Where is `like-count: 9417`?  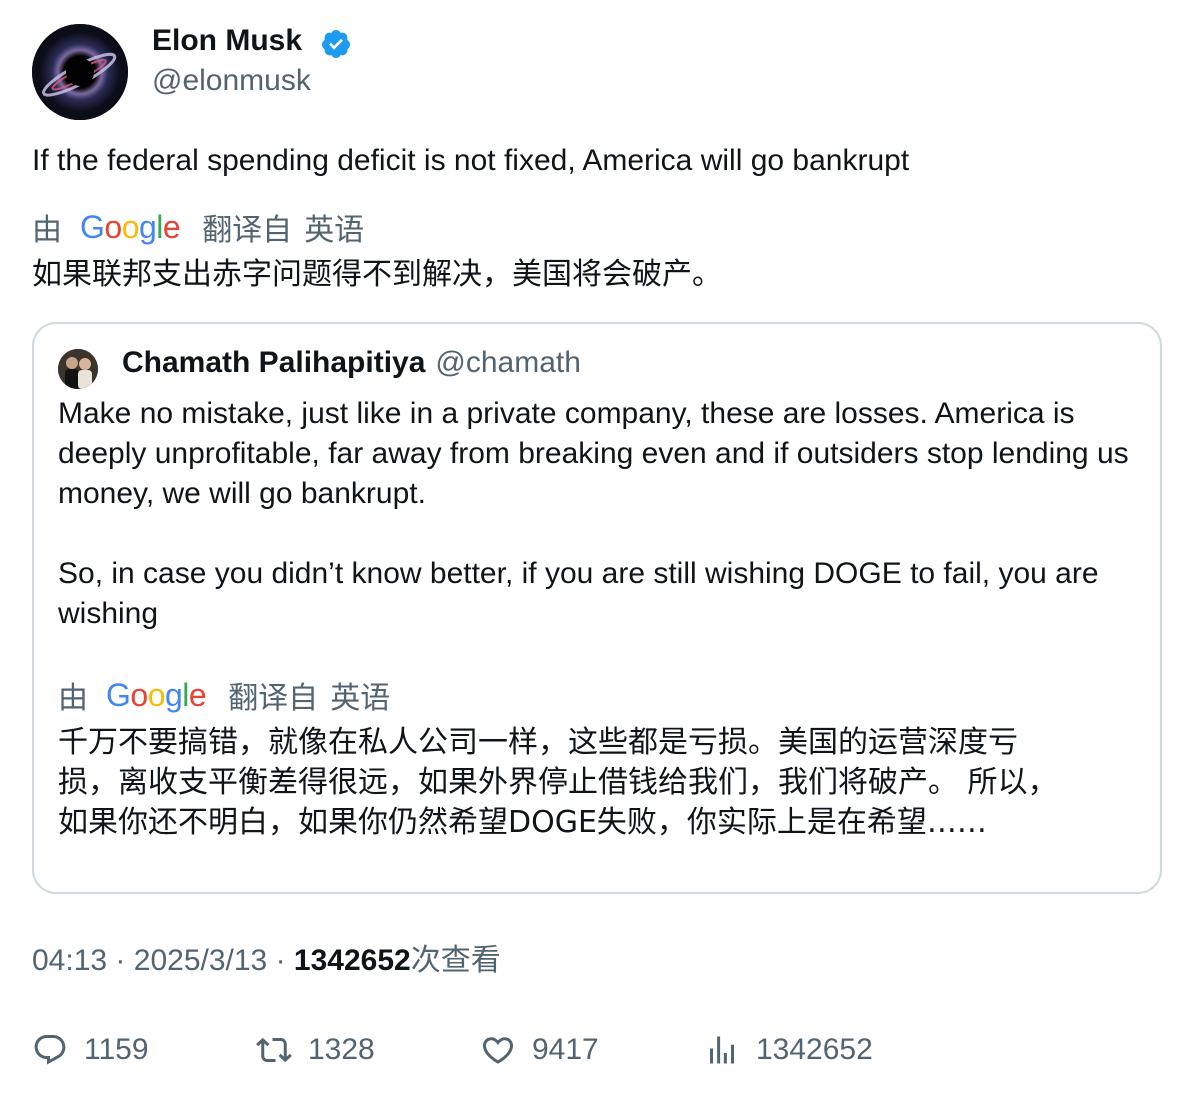
like-count: 9417 is located at coordinates (565, 1049).